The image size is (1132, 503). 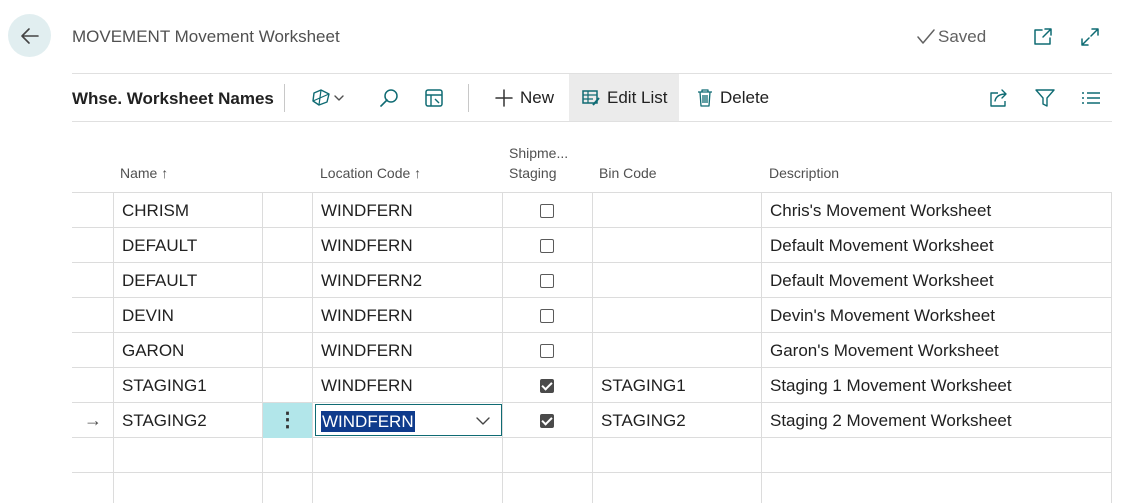 What do you see at coordinates (936, 385) in the screenshot?
I see `cell-desc: Staging 1 Movement Worksheet` at bounding box center [936, 385].